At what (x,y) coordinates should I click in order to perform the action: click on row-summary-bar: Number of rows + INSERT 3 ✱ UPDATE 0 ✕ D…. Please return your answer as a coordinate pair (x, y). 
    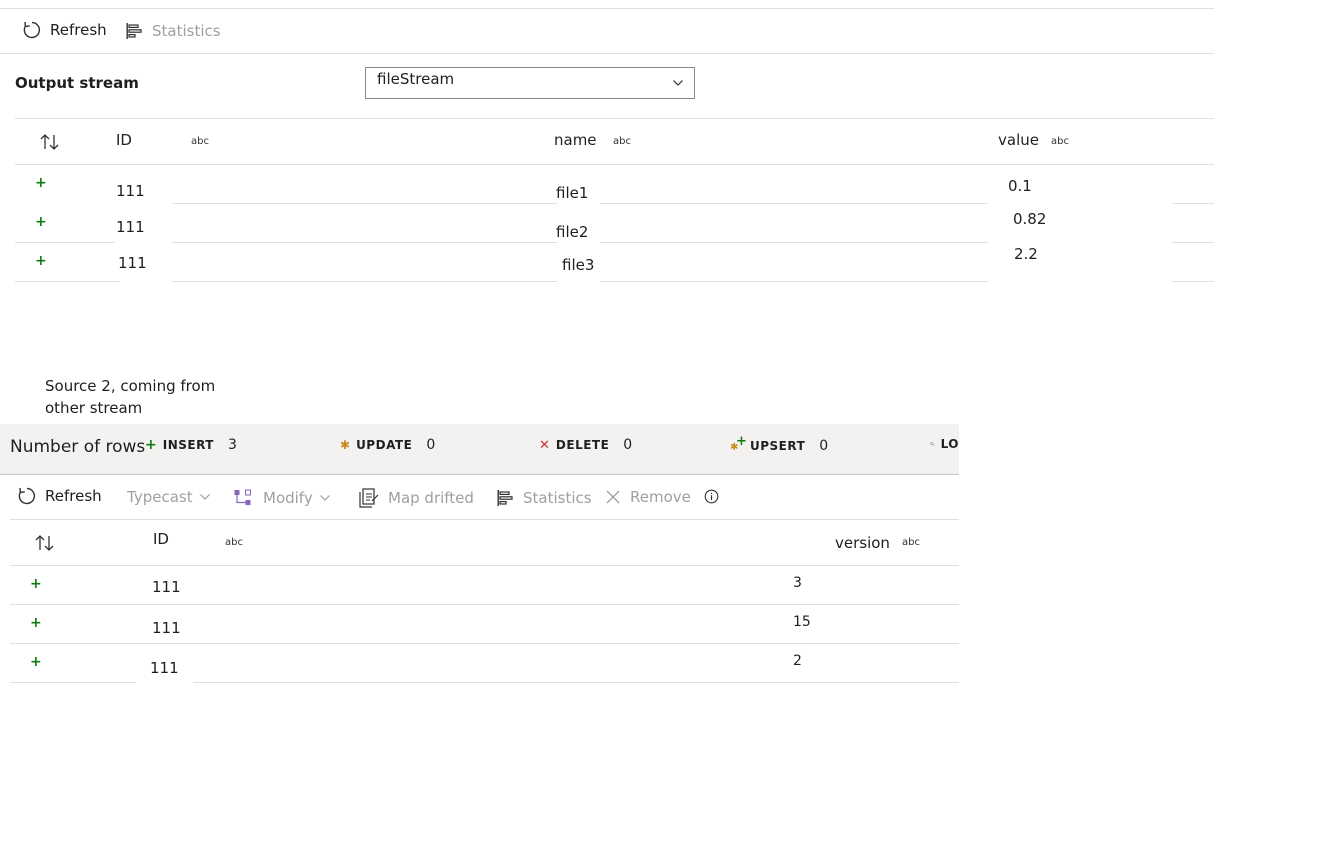
    Looking at the image, I should click on (479, 449).